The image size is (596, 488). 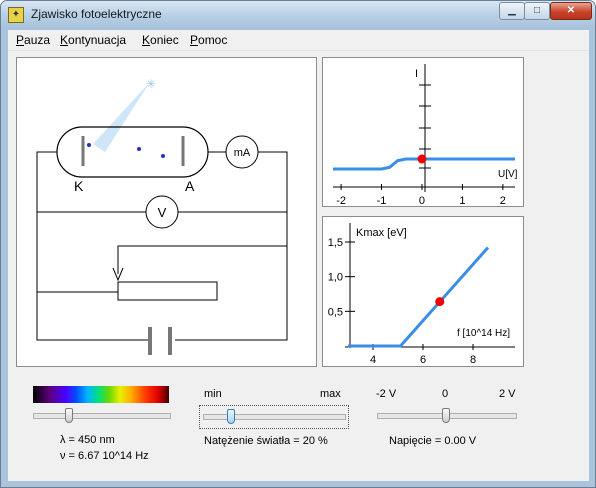 I want to click on voltage-tick-max: 2 V, so click(x=507, y=394).